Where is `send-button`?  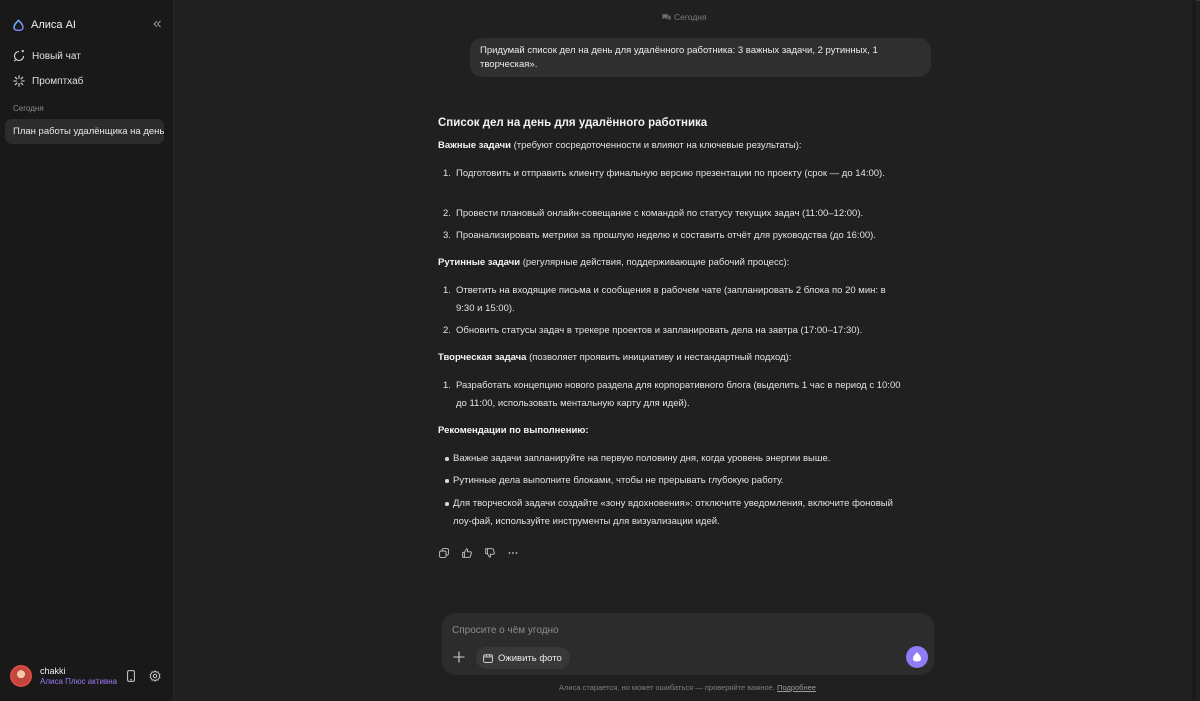
send-button is located at coordinates (917, 657).